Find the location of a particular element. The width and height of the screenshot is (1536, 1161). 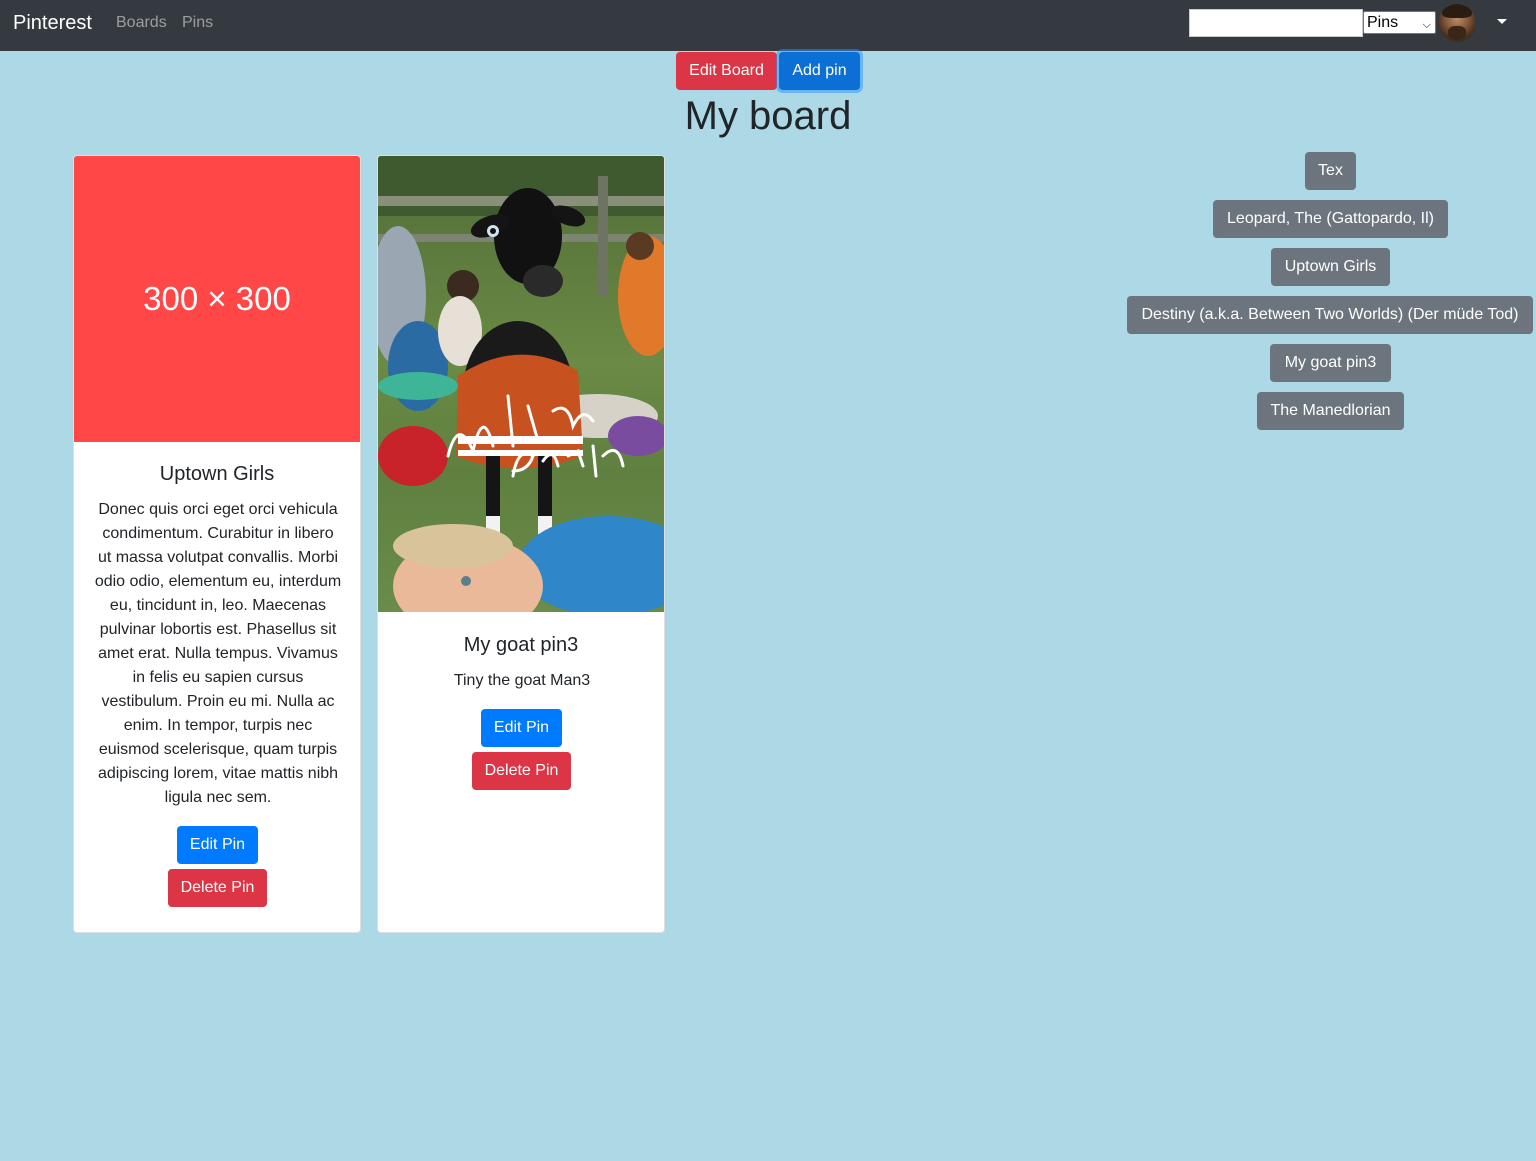

add-pin-button: Add pin is located at coordinates (819, 71).